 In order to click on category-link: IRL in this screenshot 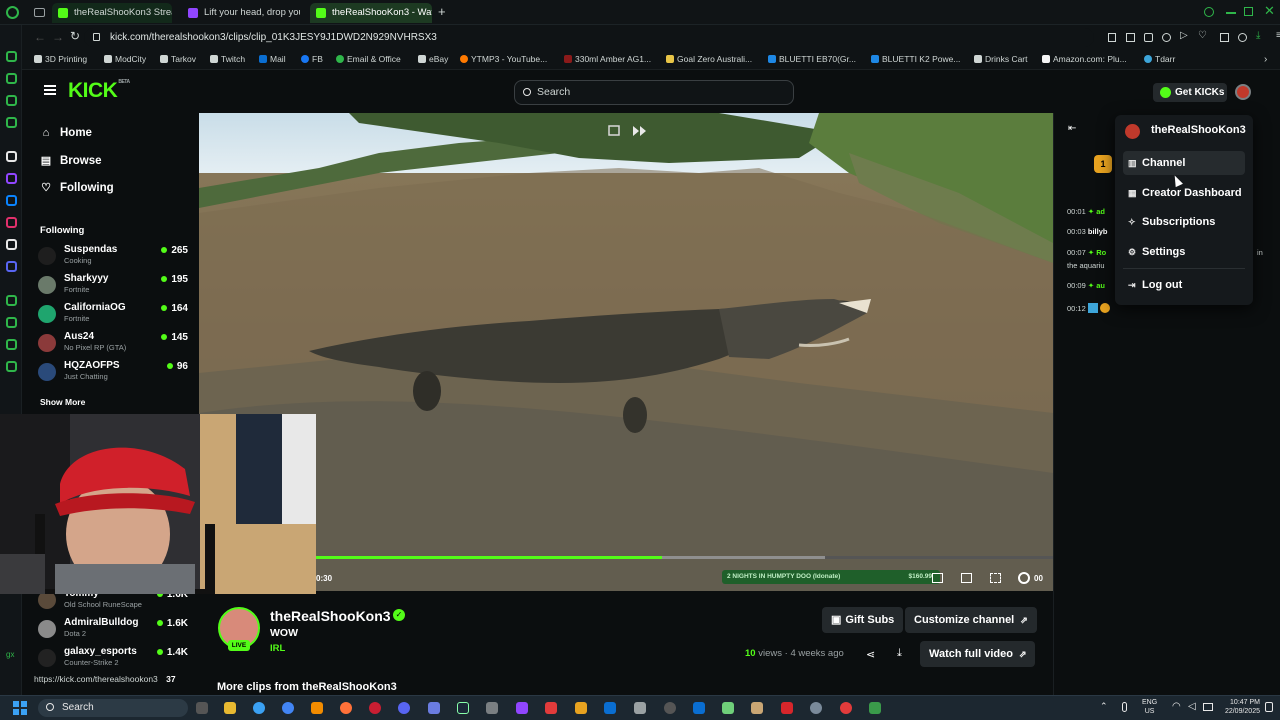, I will do `click(277, 648)`.